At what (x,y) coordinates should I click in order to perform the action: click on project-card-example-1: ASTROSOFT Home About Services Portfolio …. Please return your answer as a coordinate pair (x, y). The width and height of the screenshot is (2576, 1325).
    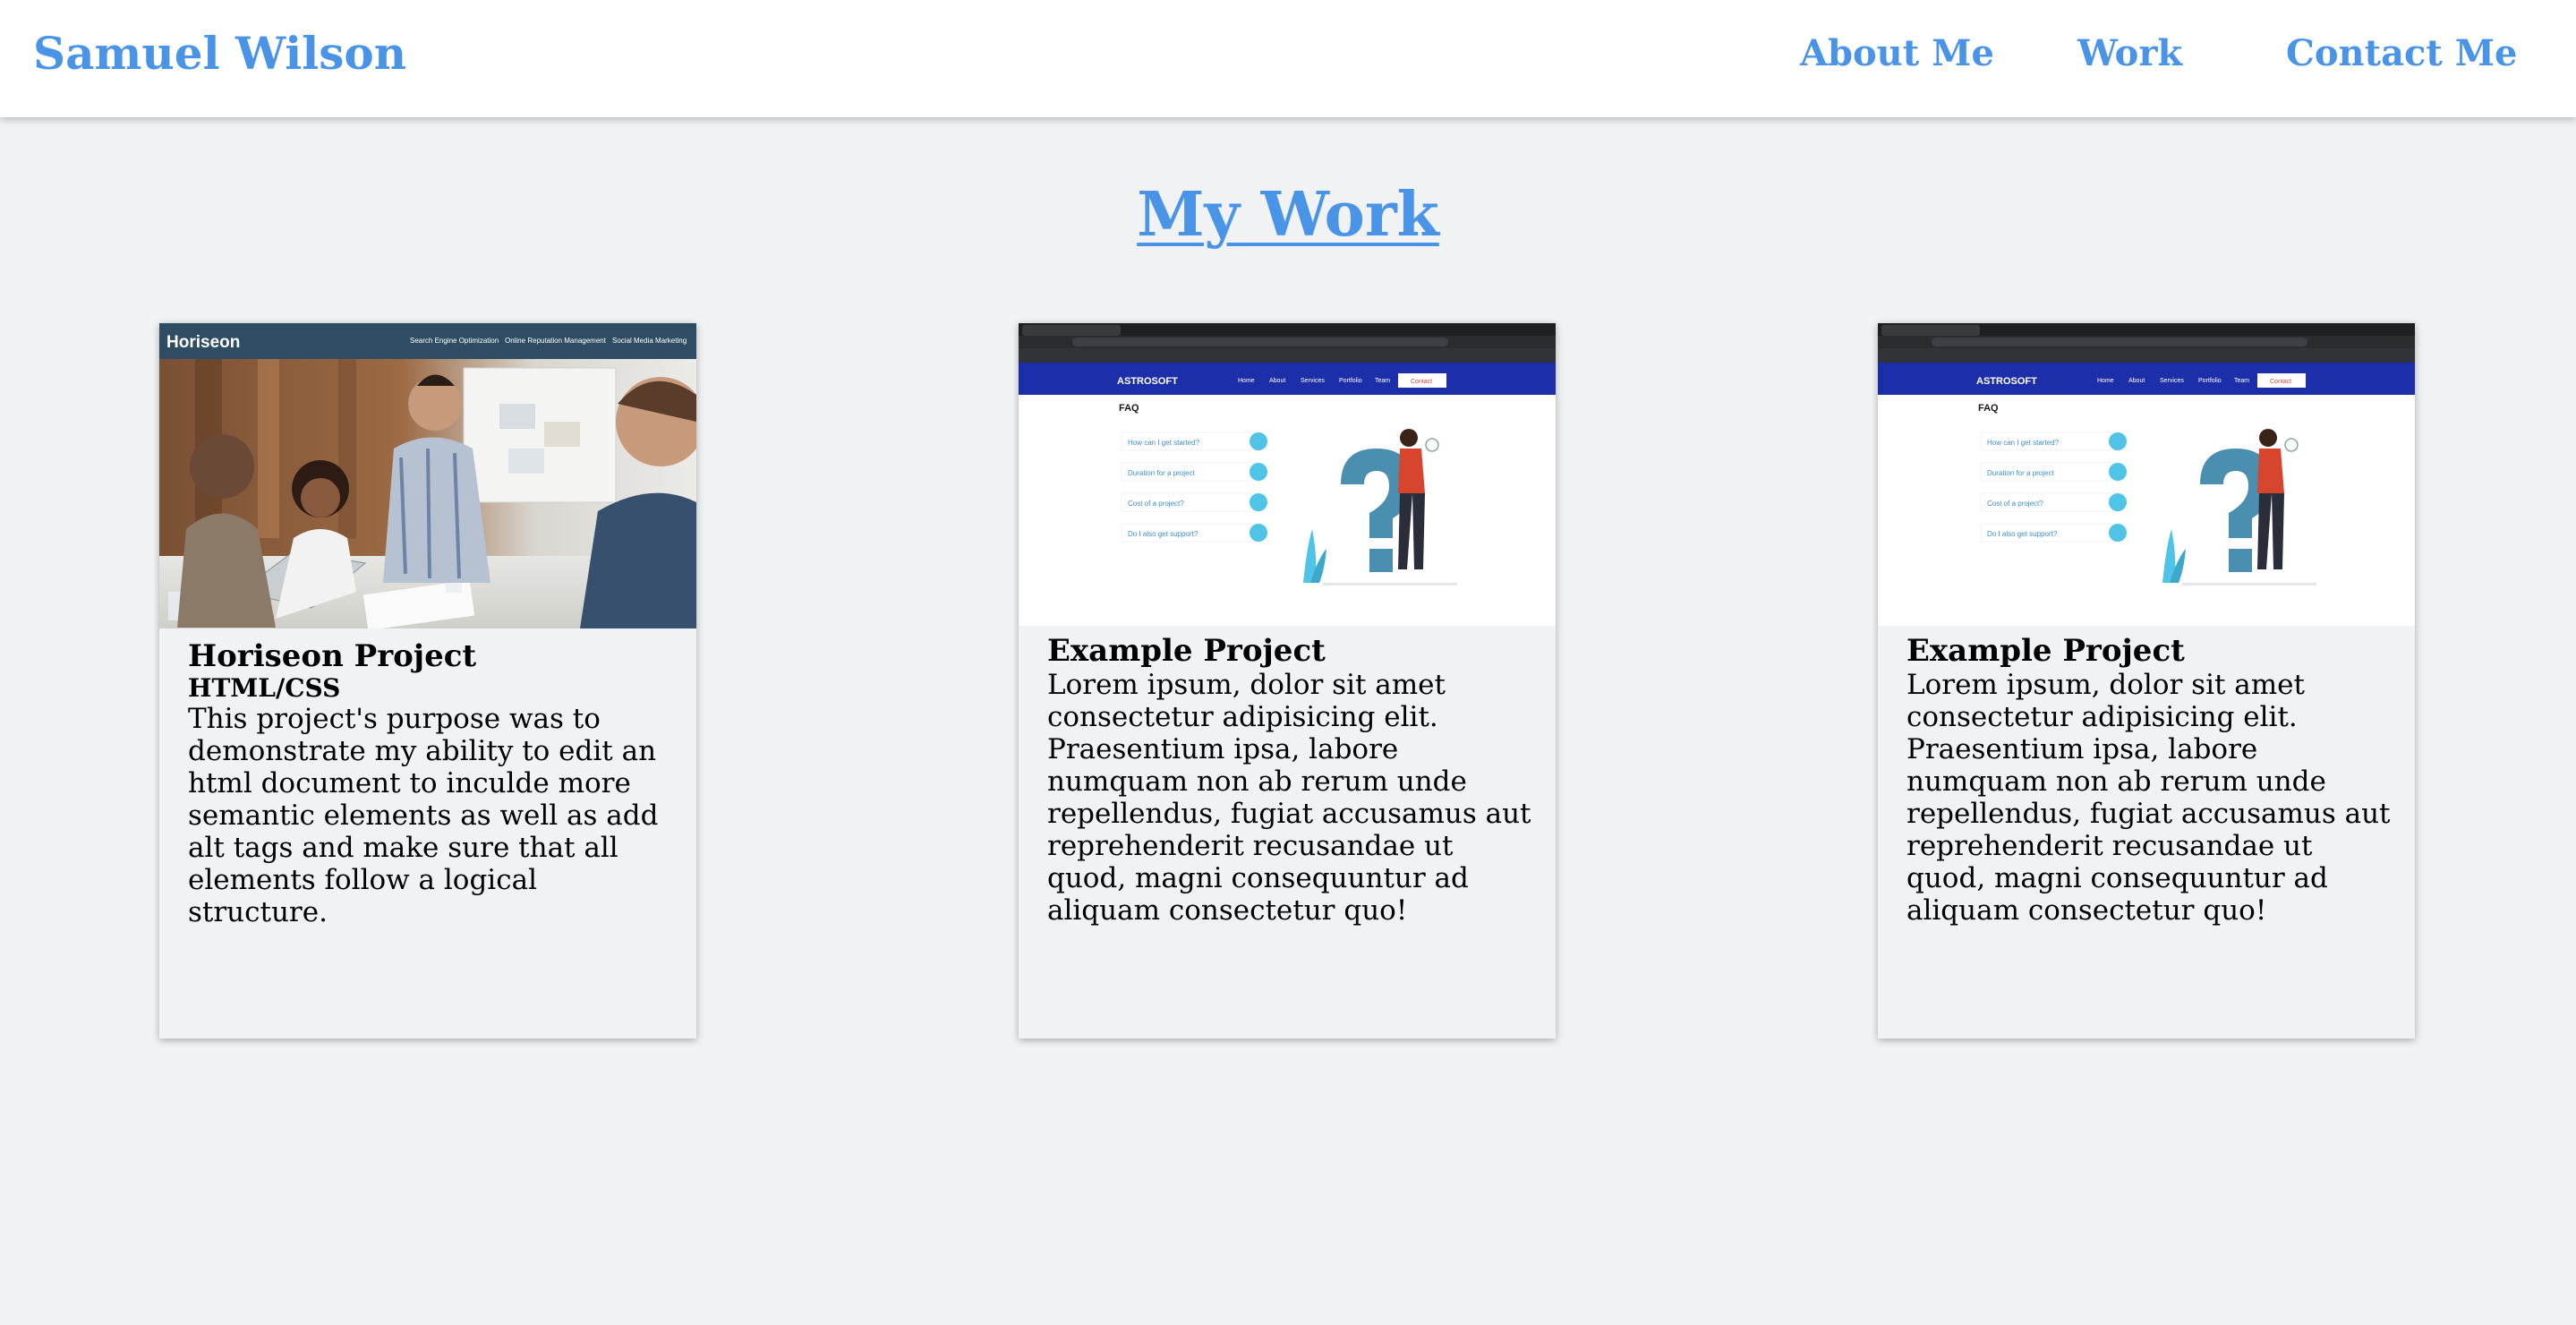
    Looking at the image, I should click on (1287, 681).